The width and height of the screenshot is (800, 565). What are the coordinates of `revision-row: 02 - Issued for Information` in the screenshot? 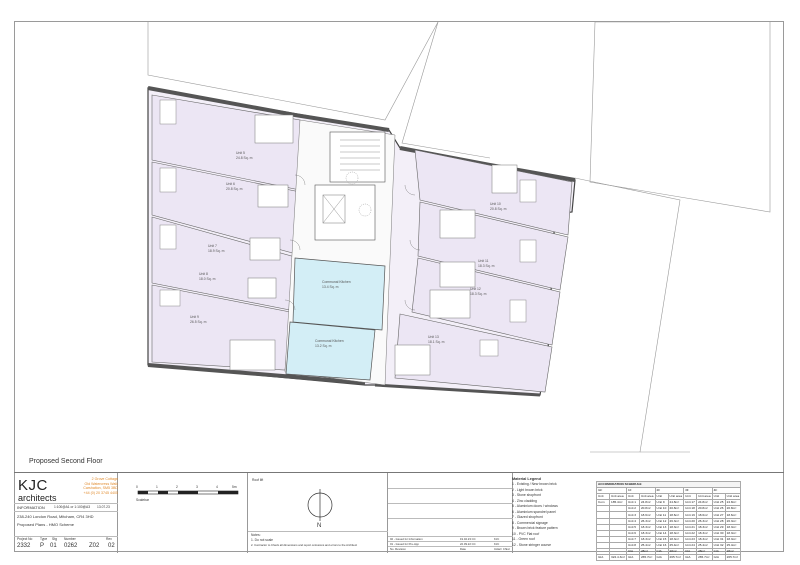 It's located at (406, 539).